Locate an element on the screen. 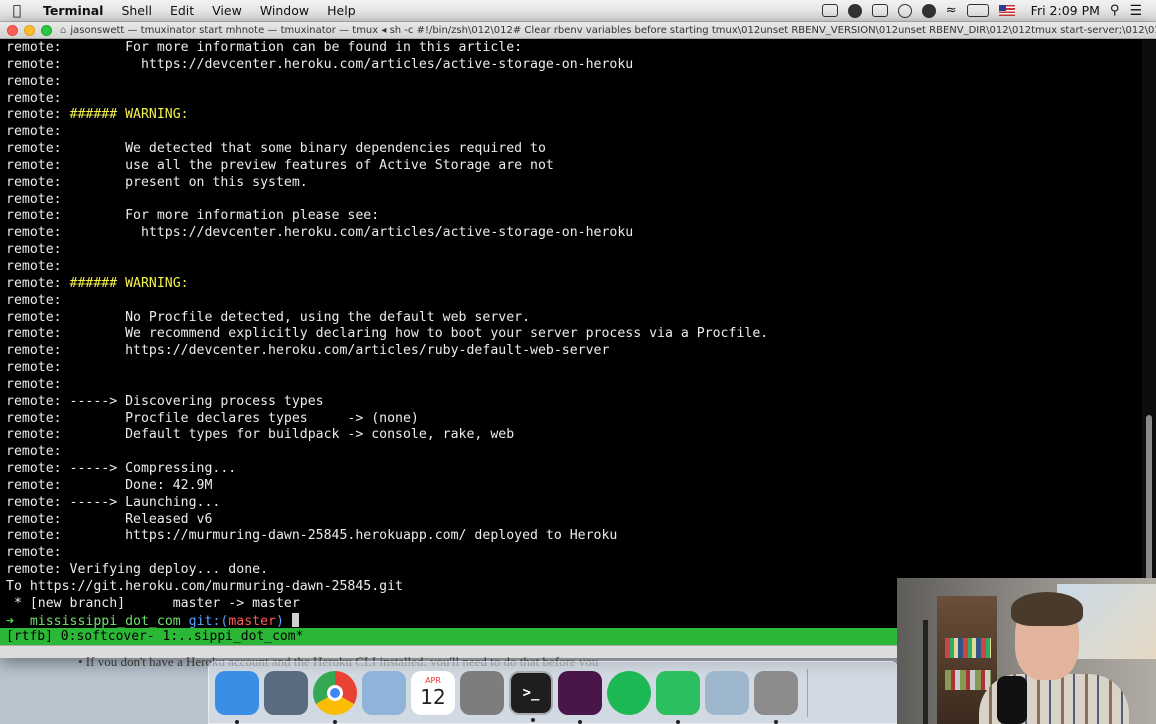  terminal-scrollbar is located at coordinates (1149, 335).